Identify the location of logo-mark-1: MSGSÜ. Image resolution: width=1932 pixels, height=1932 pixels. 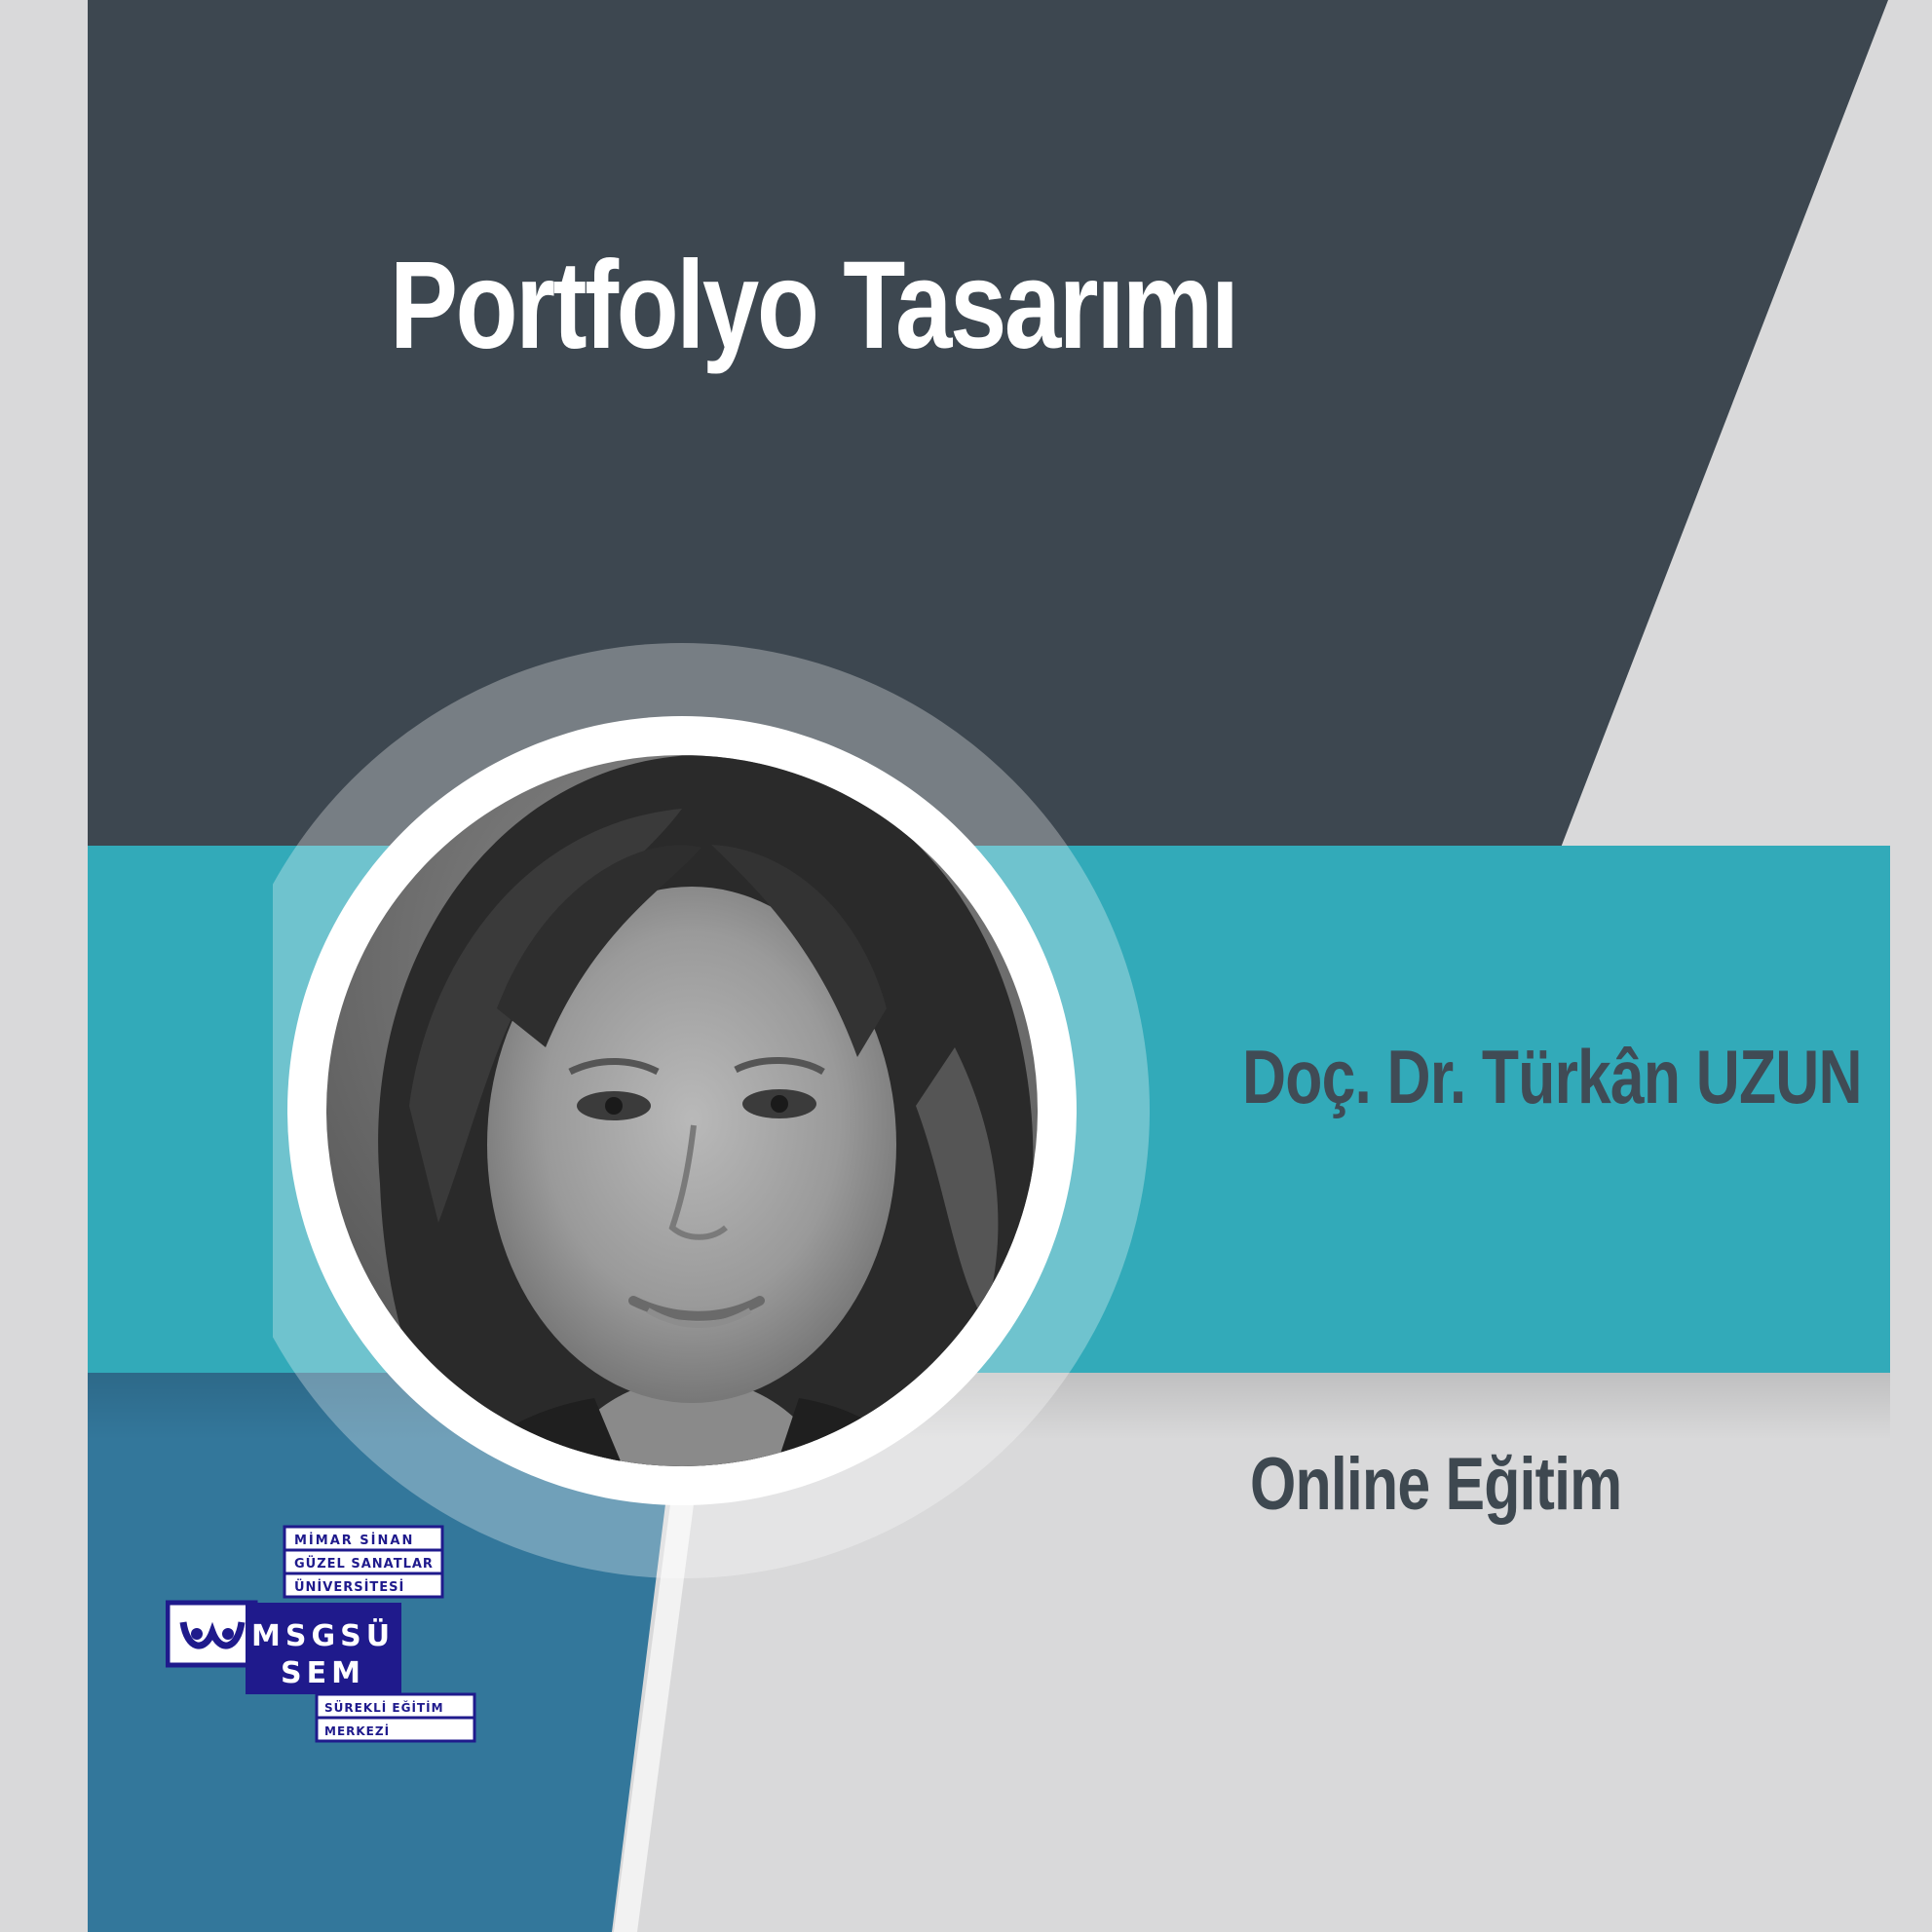
(323, 1635).